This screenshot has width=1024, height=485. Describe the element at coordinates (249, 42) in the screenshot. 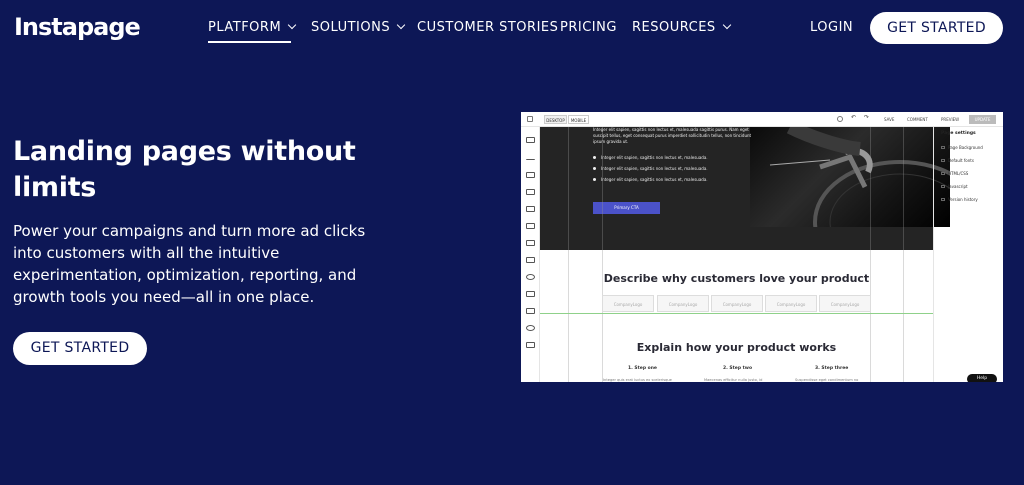

I see `nav-active-underline` at that location.